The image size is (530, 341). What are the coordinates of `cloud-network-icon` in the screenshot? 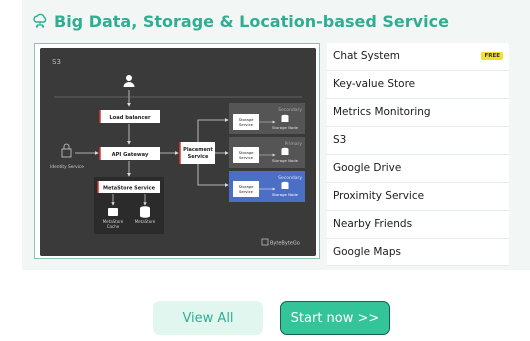 It's located at (40, 21).